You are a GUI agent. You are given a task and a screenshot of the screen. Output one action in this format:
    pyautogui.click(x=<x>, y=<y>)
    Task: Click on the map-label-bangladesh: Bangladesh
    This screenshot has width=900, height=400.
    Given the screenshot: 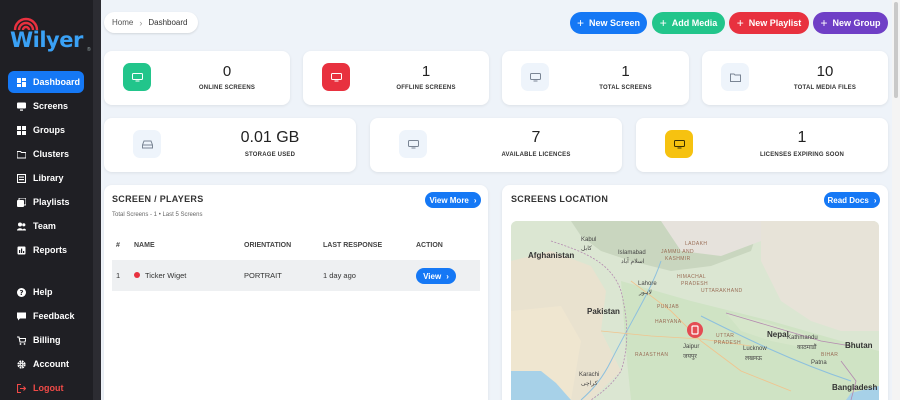 What is the action you would take?
    pyautogui.click(x=855, y=387)
    